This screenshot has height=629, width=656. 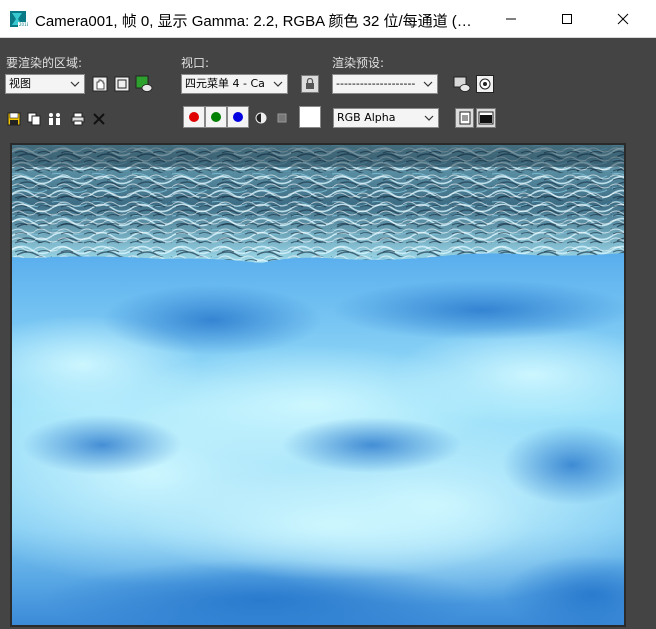 What do you see at coordinates (45, 84) in the screenshot?
I see `area-select: 视图` at bounding box center [45, 84].